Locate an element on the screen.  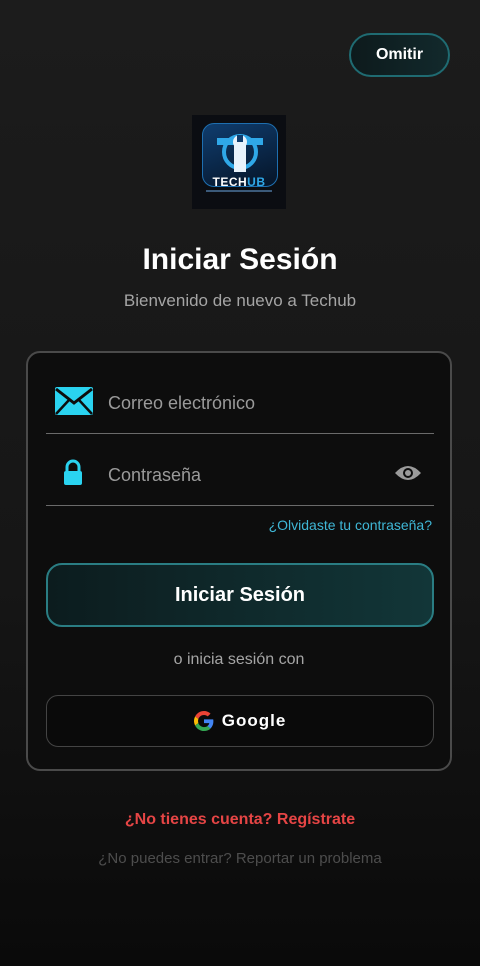
google-login-button: Google is located at coordinates (240, 721).